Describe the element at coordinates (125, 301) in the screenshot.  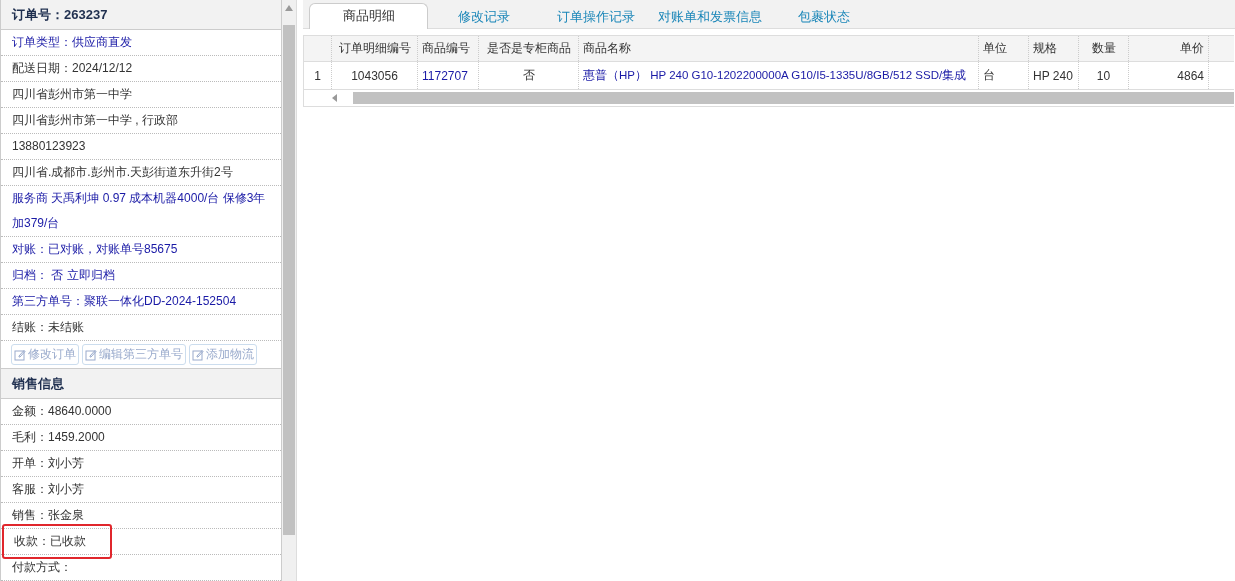
I see `info-text: 第三方单号：聚联一体化DD-2024-152504` at that location.